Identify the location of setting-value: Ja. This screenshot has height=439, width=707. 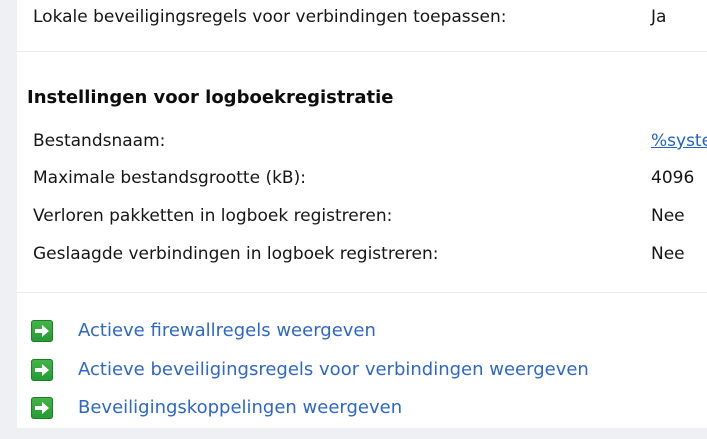
(659, 17).